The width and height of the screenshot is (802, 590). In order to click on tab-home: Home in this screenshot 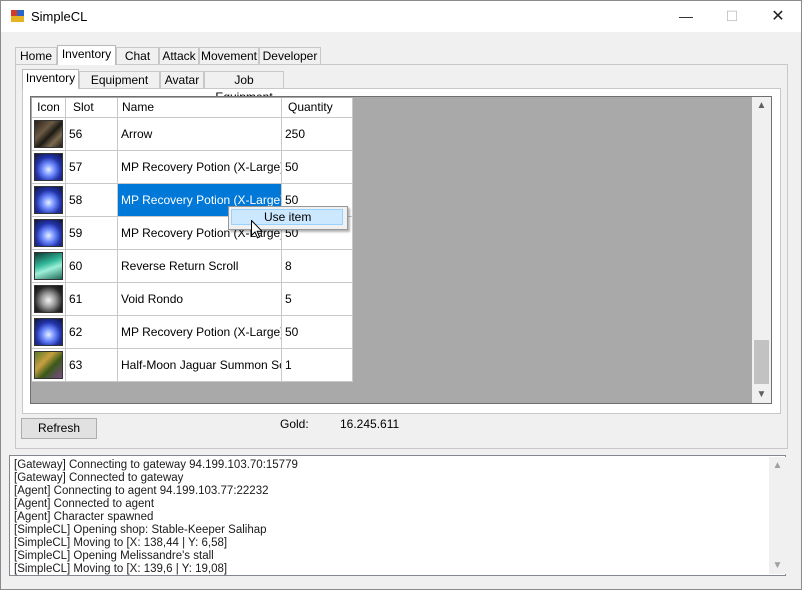, I will do `click(36, 55)`.